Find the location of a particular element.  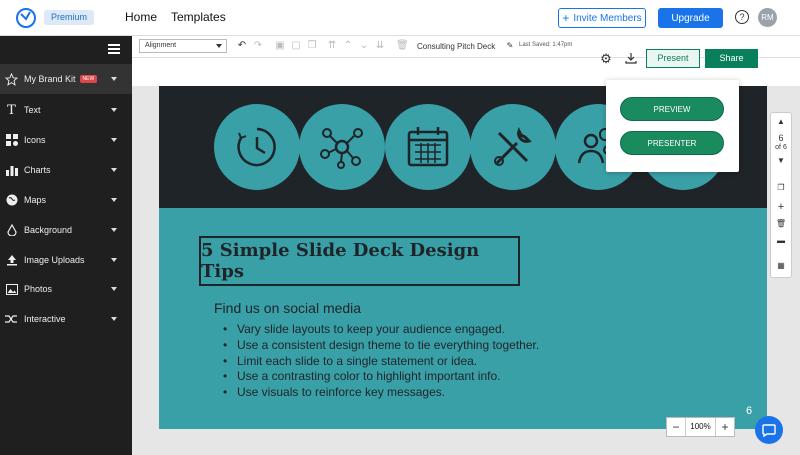

chat-icon is located at coordinates (769, 430).